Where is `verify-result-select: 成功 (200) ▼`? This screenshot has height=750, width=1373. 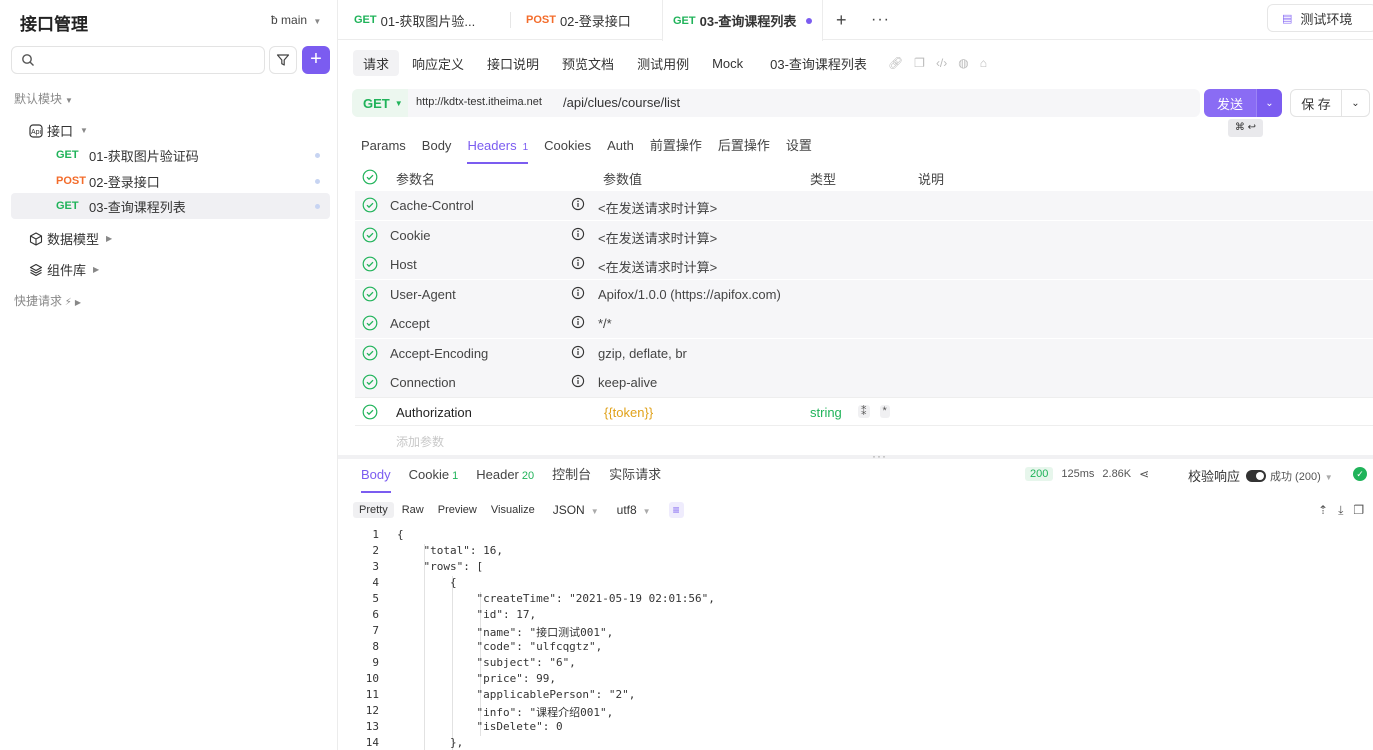
verify-result-select: 成功 (200) ▼ is located at coordinates (1301, 476).